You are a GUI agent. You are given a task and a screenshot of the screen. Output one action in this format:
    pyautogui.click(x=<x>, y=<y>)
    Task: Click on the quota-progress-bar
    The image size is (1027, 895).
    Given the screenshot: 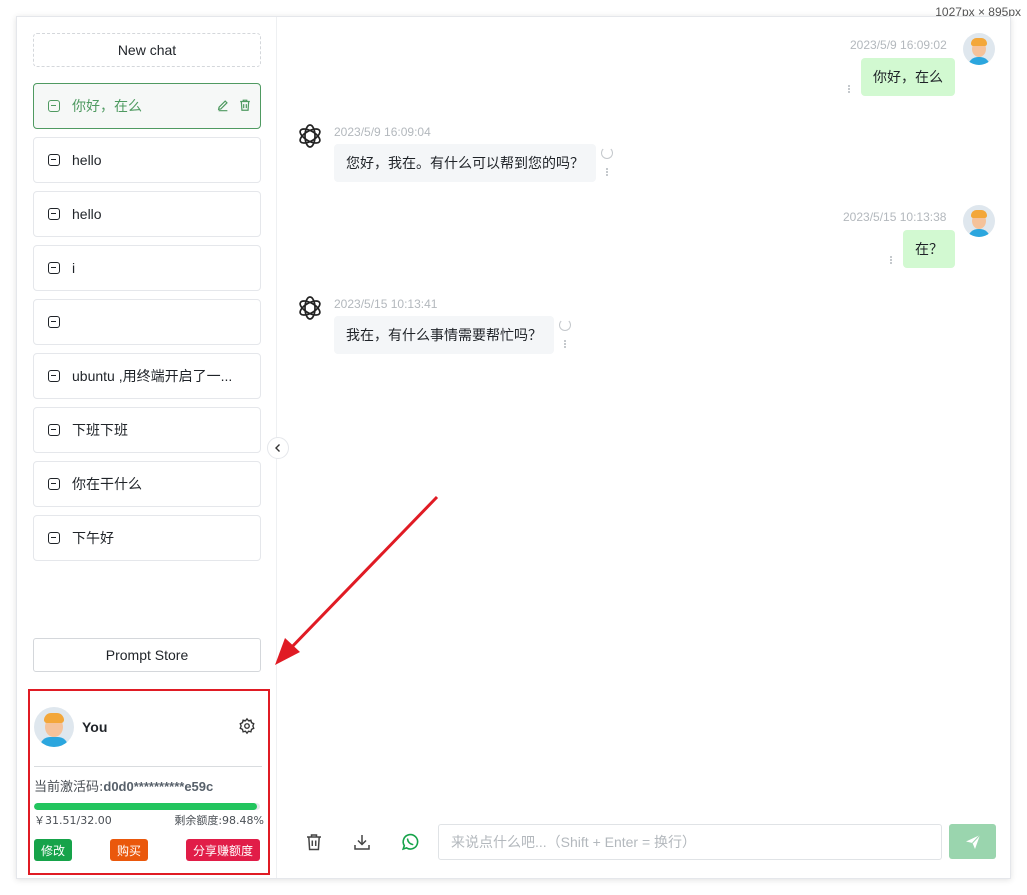 What is the action you would take?
    pyautogui.click(x=147, y=806)
    